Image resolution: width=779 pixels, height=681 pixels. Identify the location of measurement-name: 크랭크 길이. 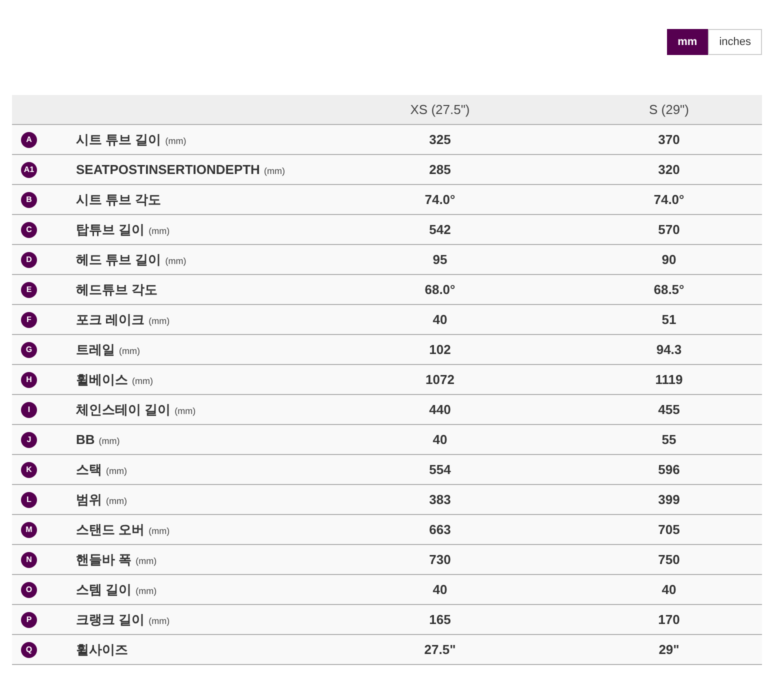
(110, 619).